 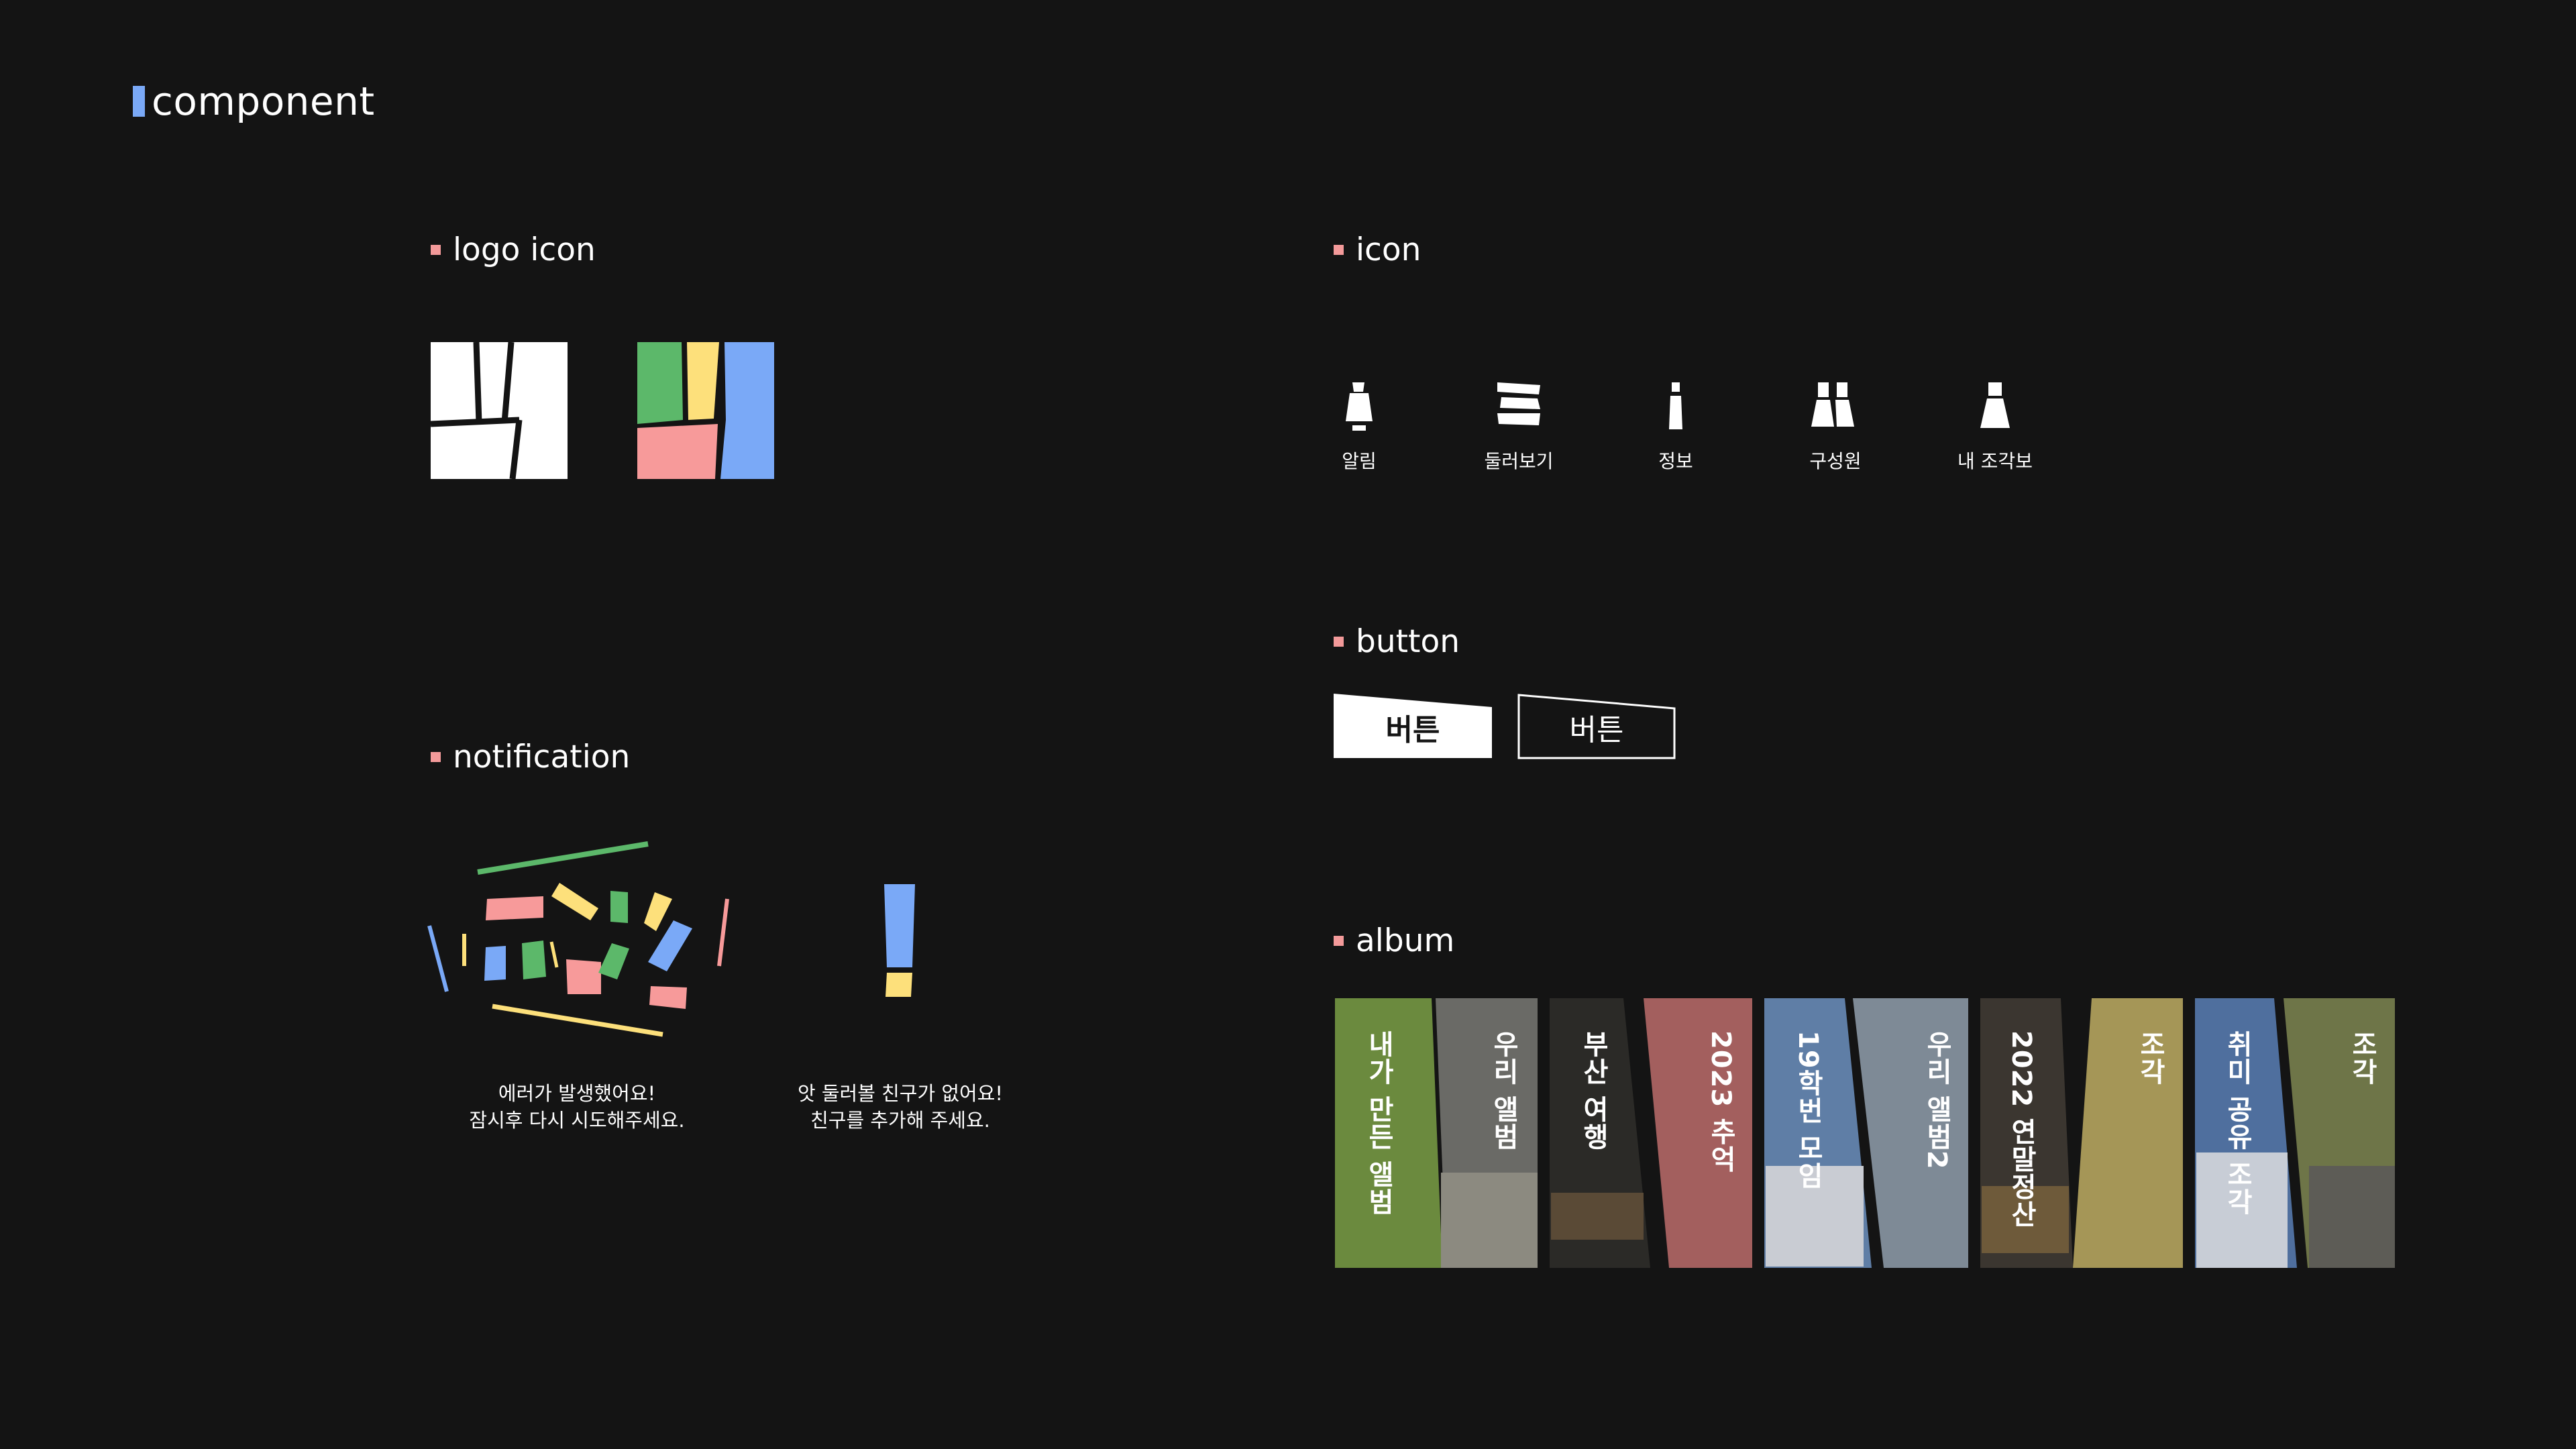 What do you see at coordinates (1995, 433) in the screenshot?
I see `nav-item-my-pieces: 내 조각보` at bounding box center [1995, 433].